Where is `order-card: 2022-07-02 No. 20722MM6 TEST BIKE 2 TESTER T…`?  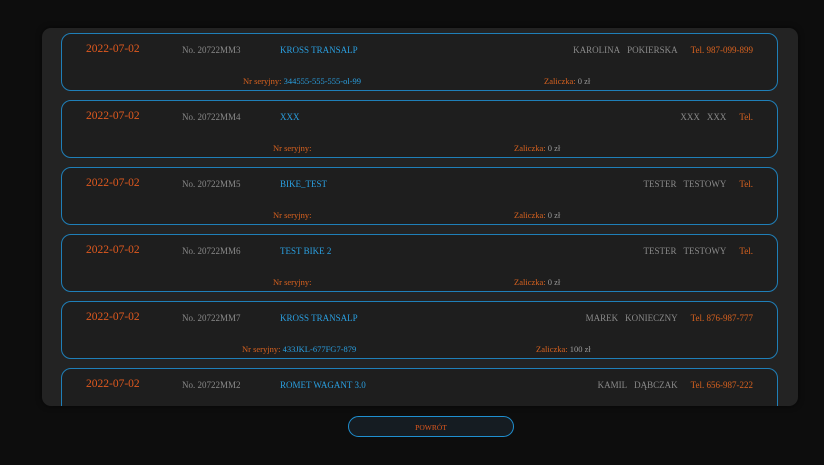 order-card: 2022-07-02 No. 20722MM6 TEST BIKE 2 TESTER T… is located at coordinates (419, 263).